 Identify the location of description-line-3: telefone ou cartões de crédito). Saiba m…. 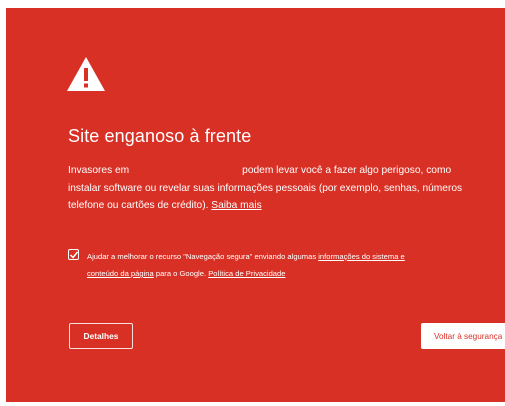
(286, 206).